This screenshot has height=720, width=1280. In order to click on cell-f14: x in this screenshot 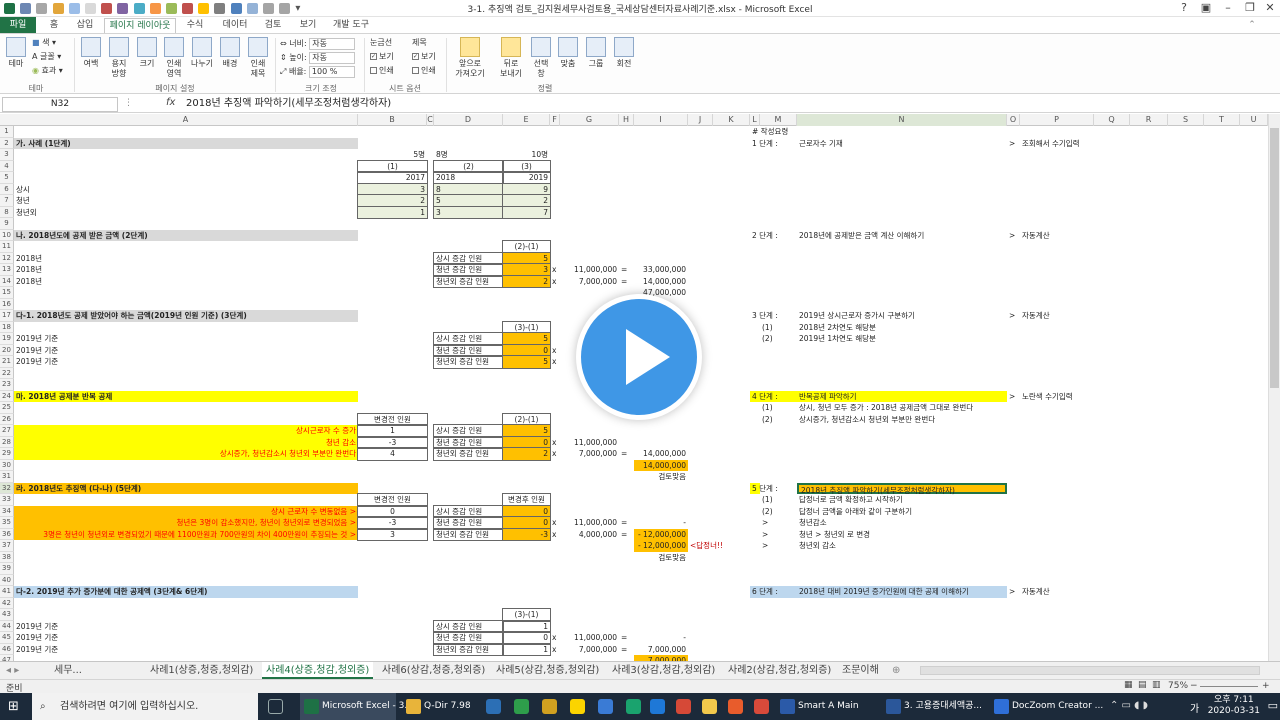, I will do `click(555, 282)`.